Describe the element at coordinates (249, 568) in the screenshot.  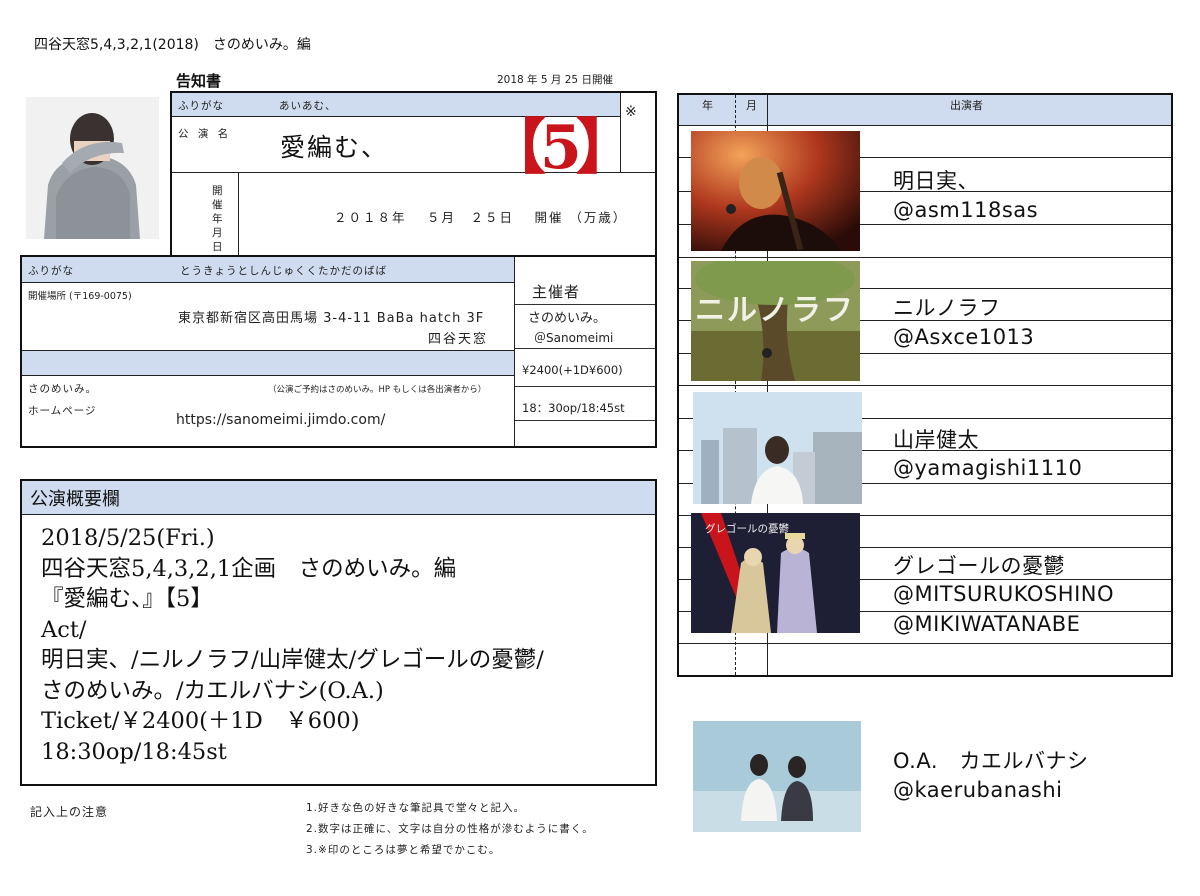
I see `overview-line: 四谷天窓5,4,3,2,1企画 さのめいみ。編` at that location.